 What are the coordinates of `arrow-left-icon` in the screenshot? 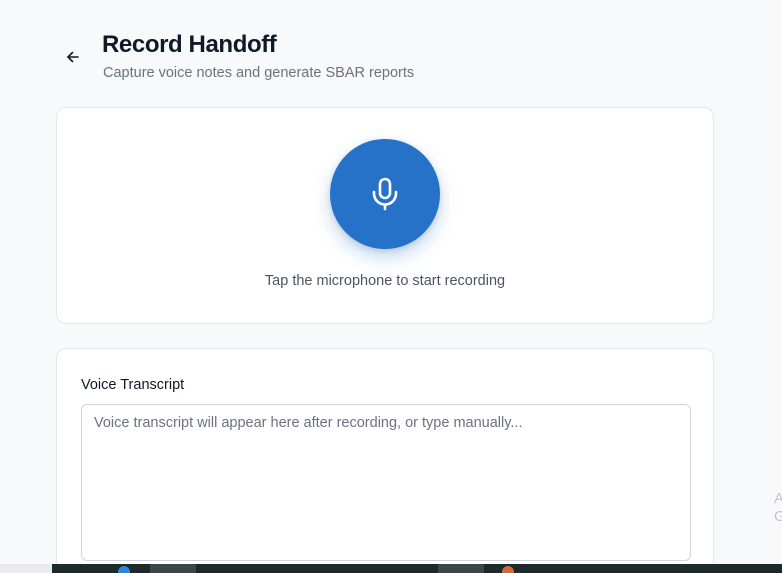 It's located at (73, 57).